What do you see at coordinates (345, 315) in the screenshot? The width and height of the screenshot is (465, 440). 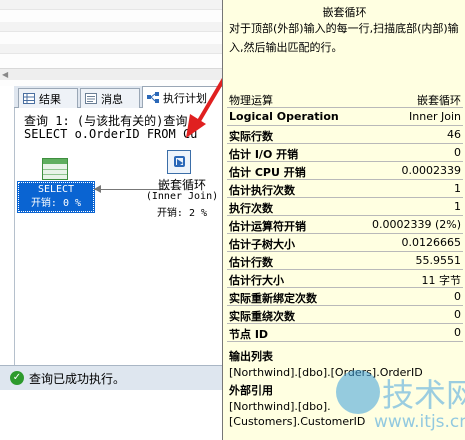 I see `tooltip-row: 实际重绕次数 0` at bounding box center [345, 315].